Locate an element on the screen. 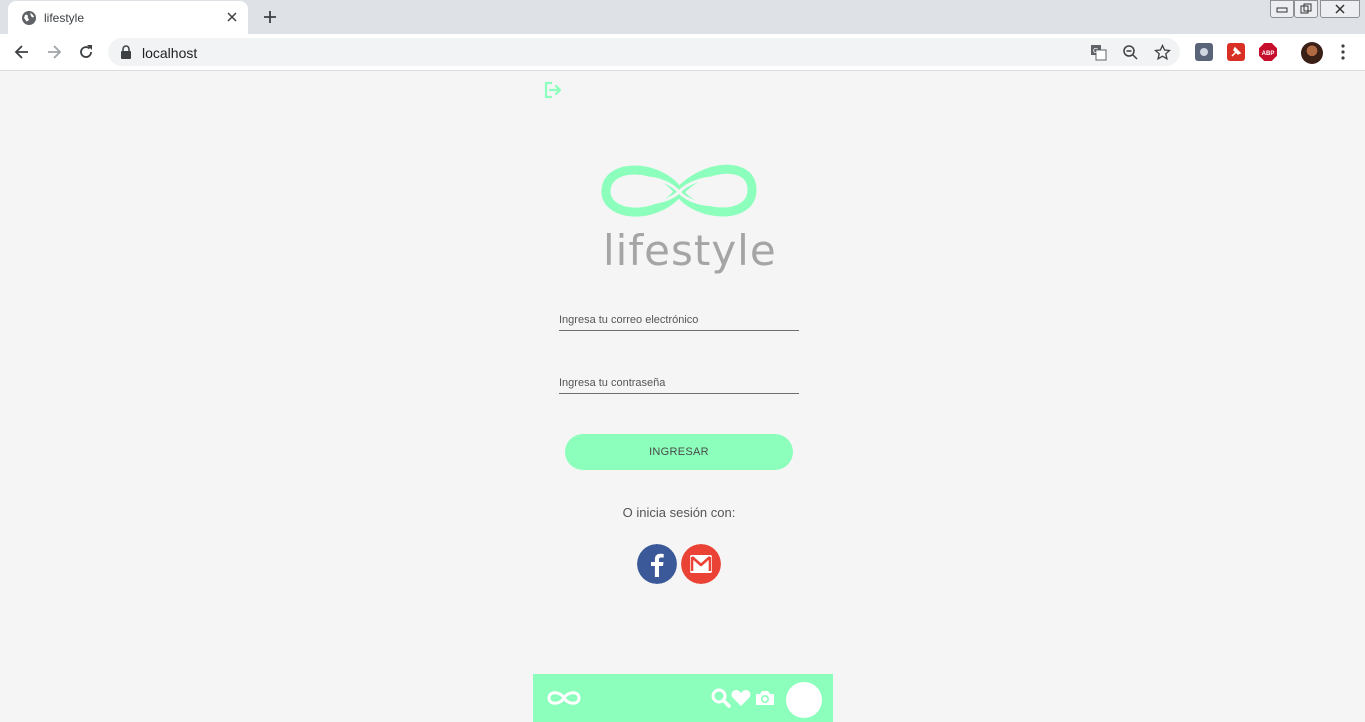  minimize-icon is located at coordinates (1282, 10).